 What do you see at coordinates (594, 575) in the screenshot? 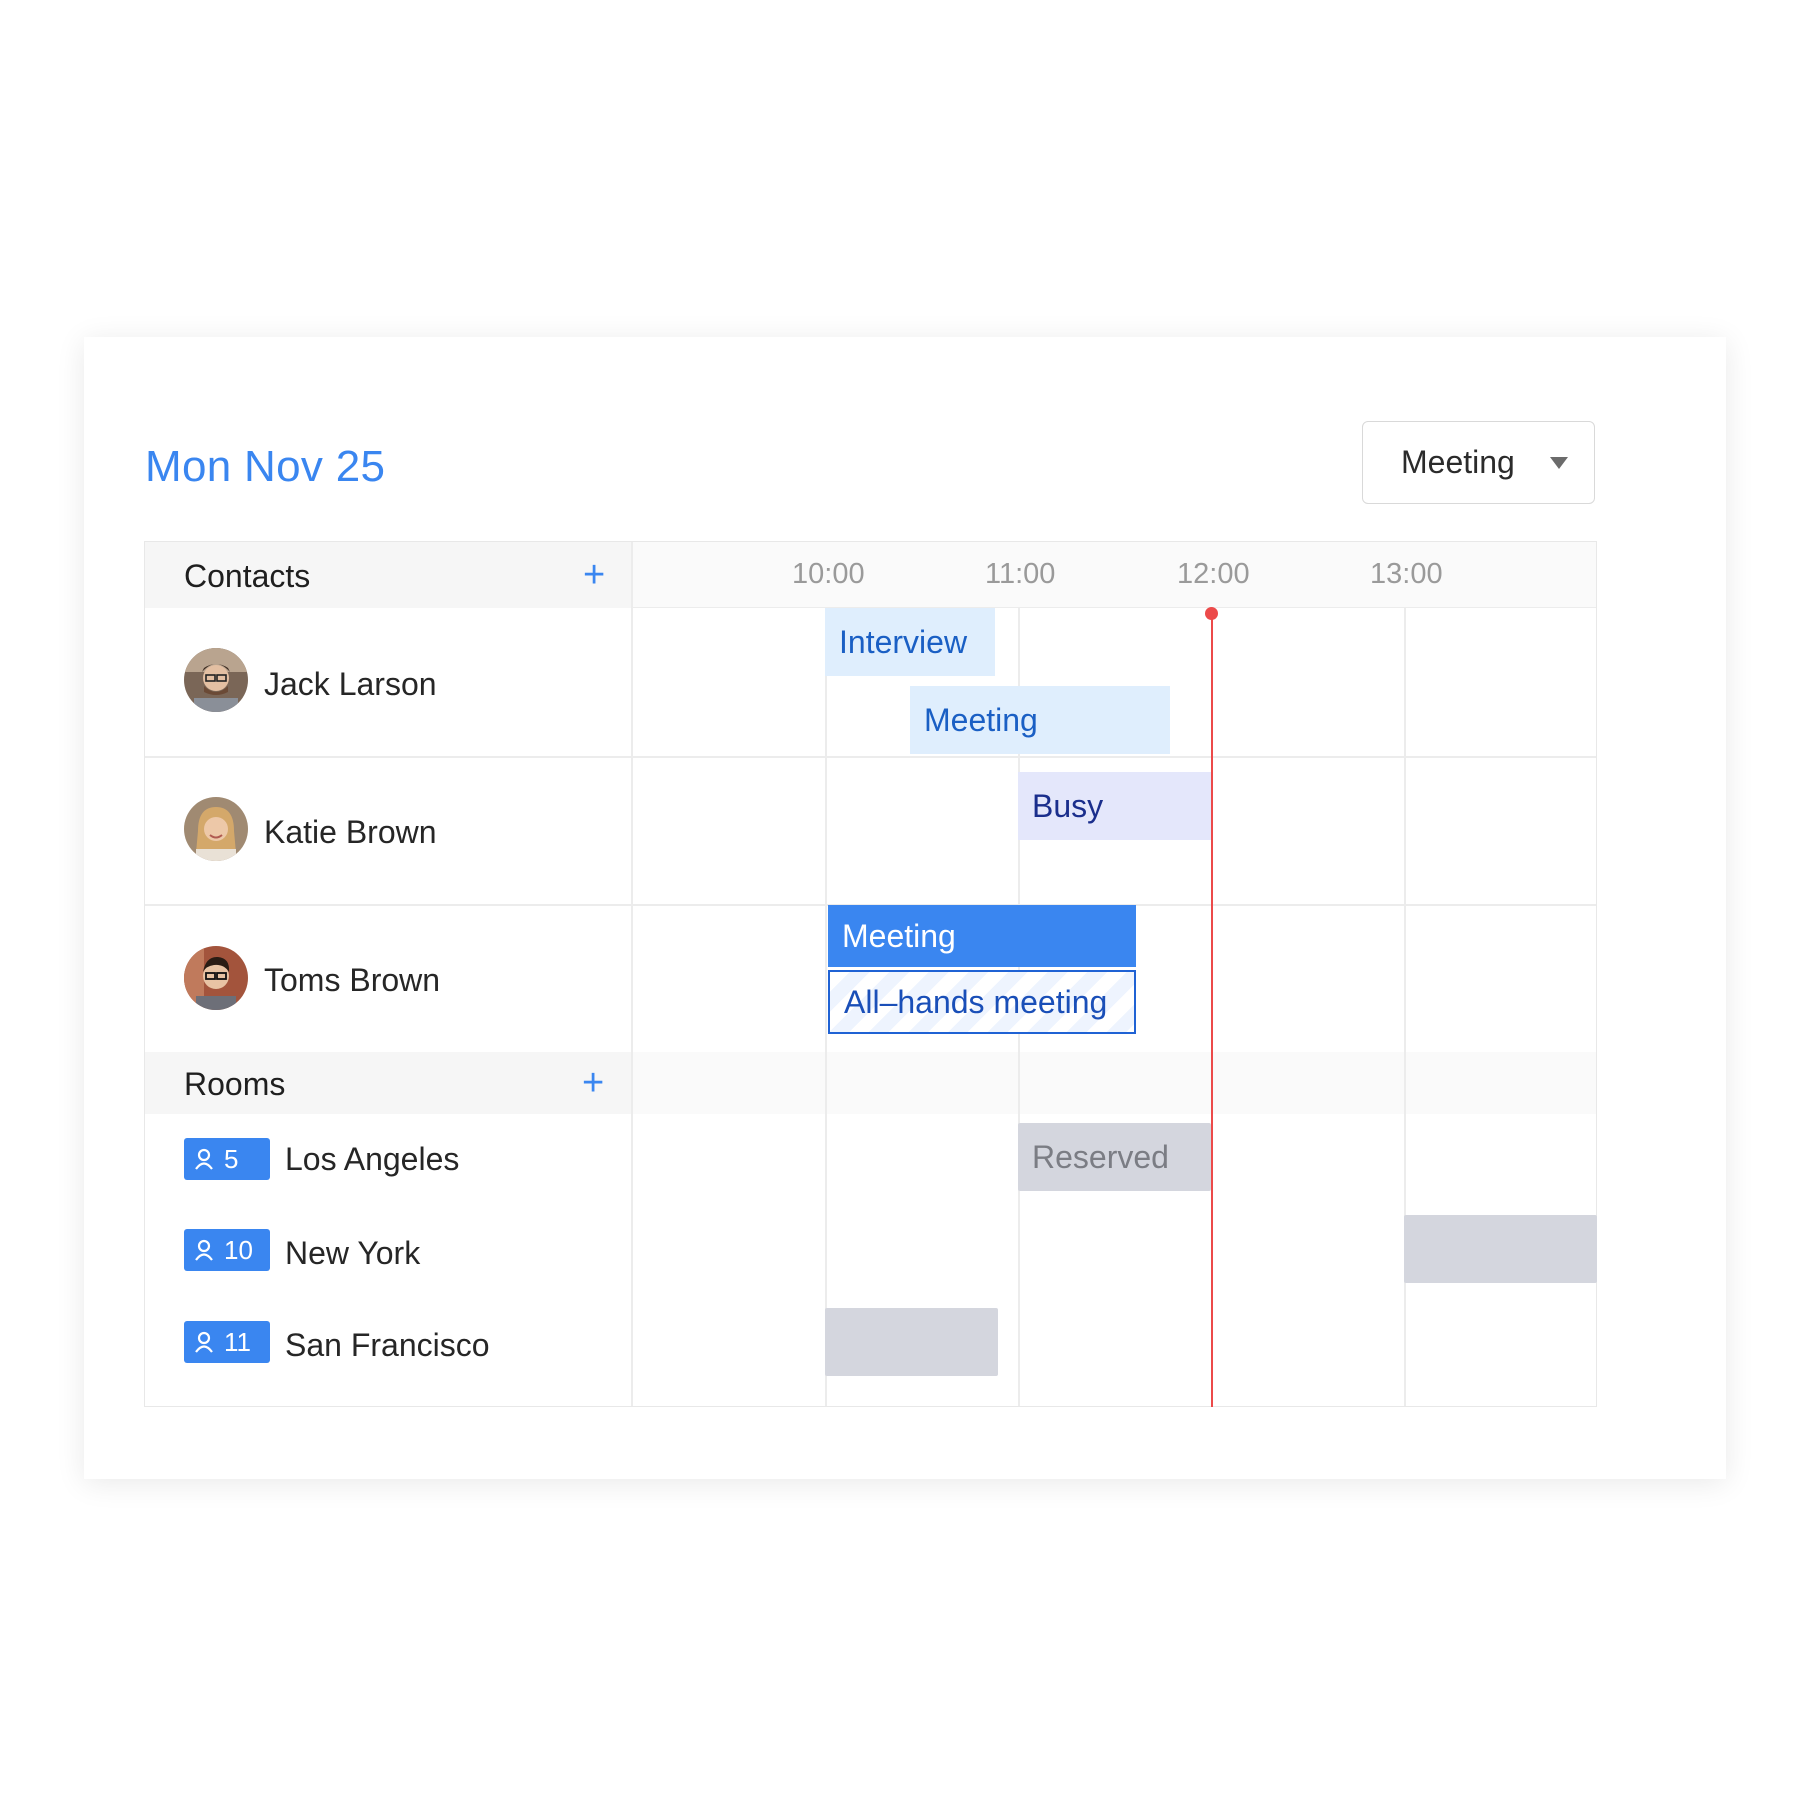
I see `add-contact-button: +` at bounding box center [594, 575].